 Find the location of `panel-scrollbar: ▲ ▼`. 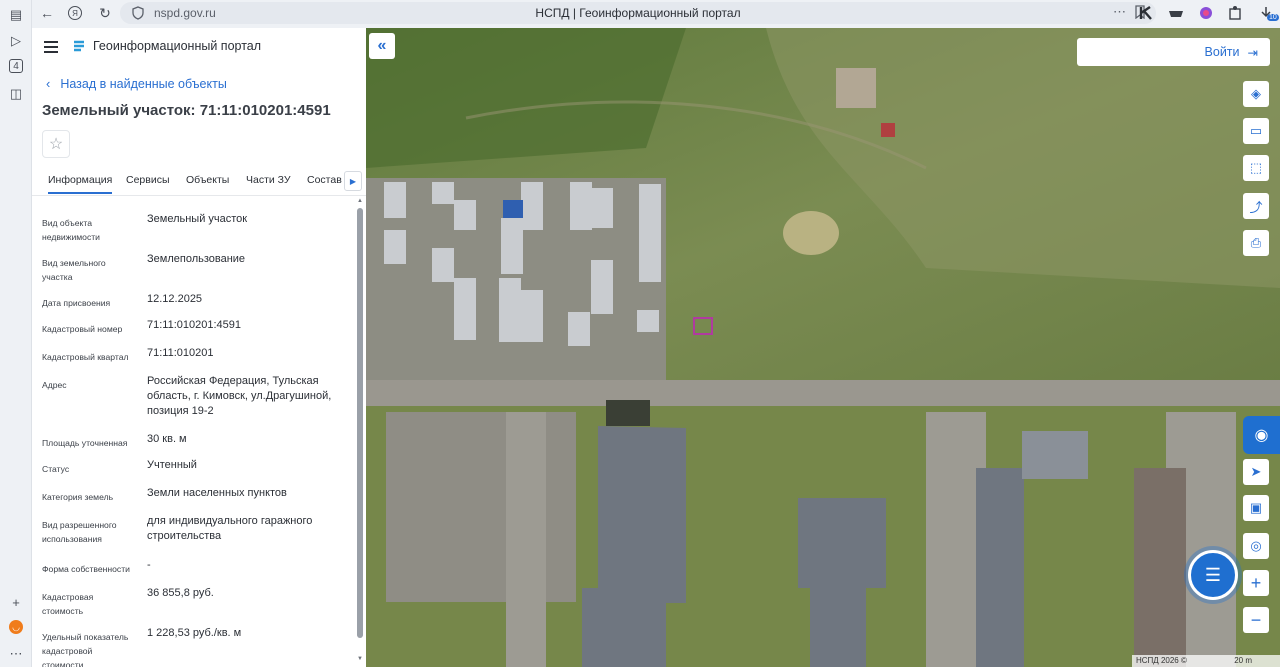

panel-scrollbar: ▲ ▼ is located at coordinates (360, 432).